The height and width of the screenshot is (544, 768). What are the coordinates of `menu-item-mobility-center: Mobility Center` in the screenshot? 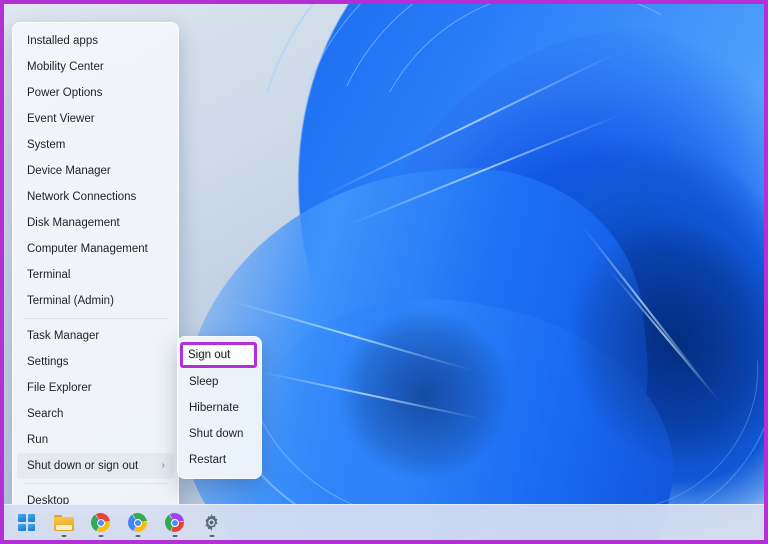 It's located at (95, 67).